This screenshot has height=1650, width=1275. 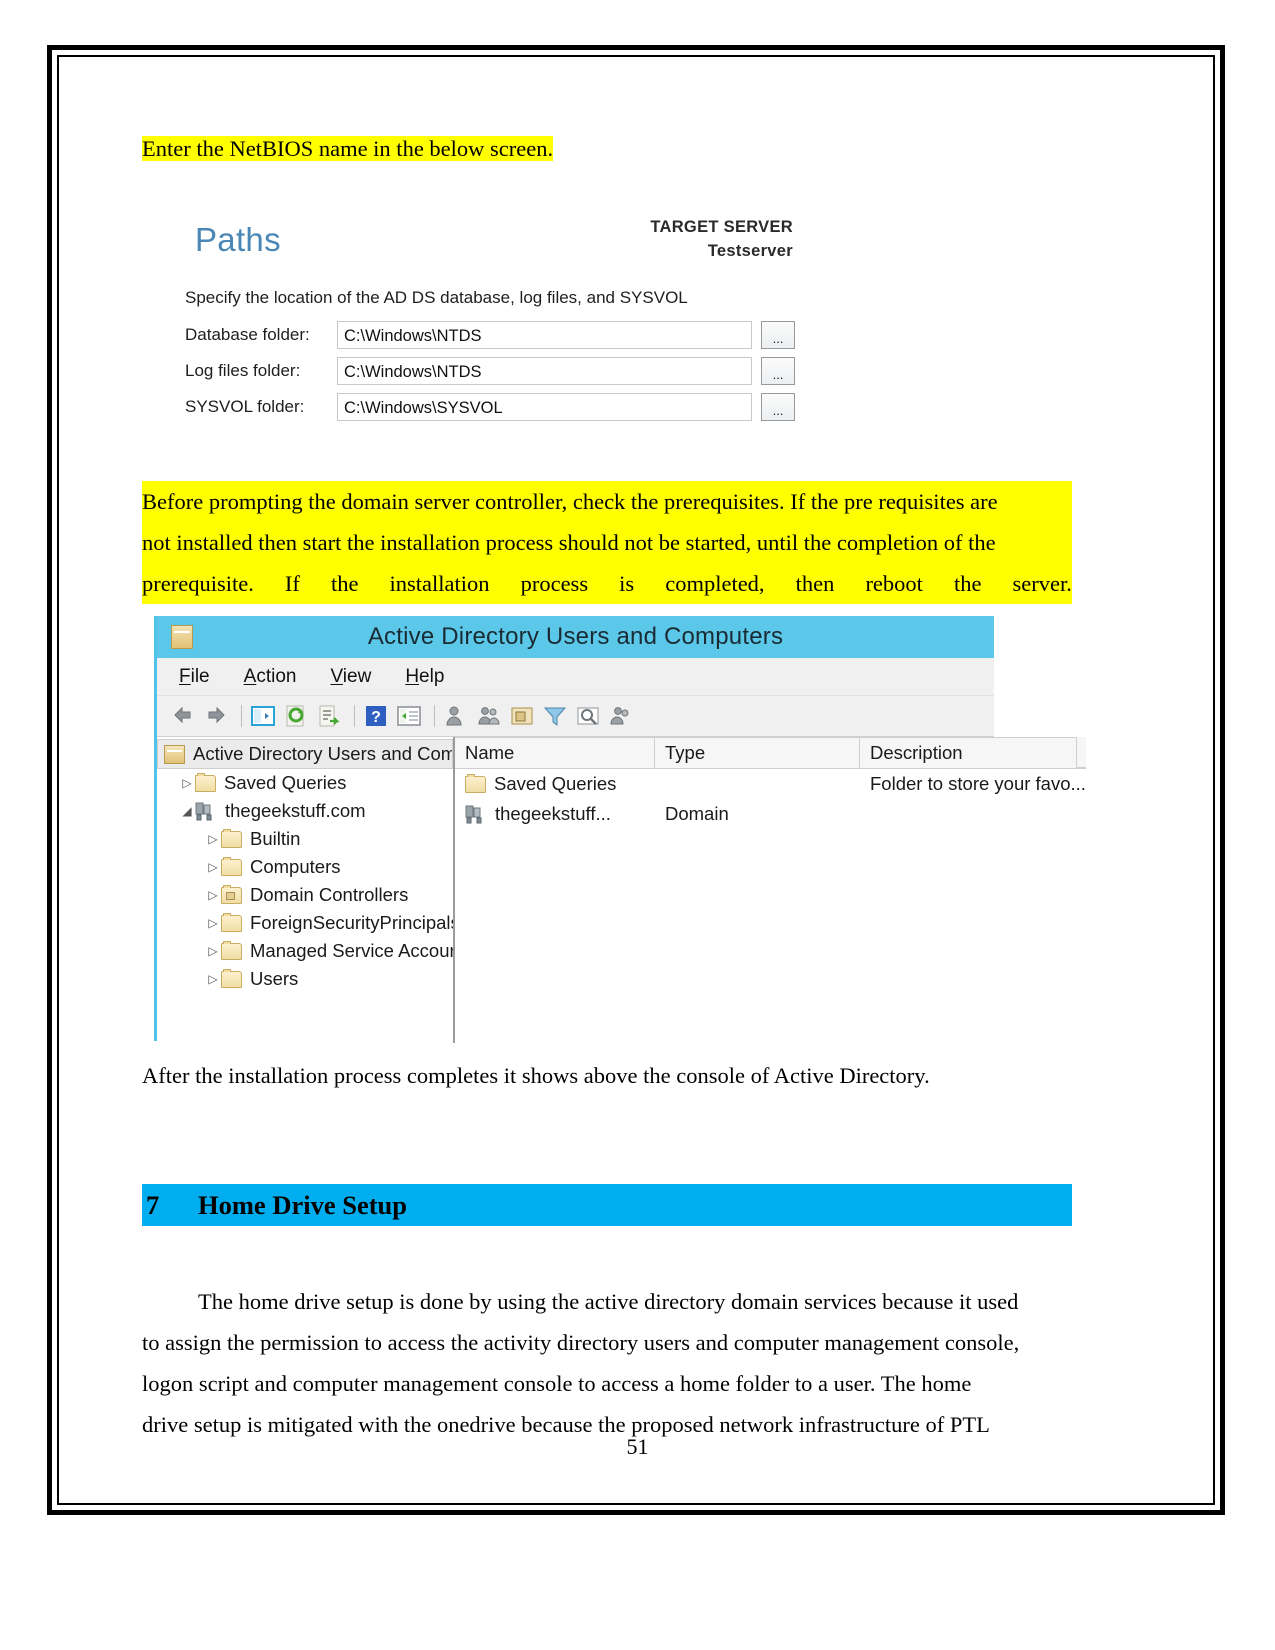 What do you see at coordinates (305, 783) in the screenshot?
I see `tree-item-saved-queries: ▷ Saved Queries` at bounding box center [305, 783].